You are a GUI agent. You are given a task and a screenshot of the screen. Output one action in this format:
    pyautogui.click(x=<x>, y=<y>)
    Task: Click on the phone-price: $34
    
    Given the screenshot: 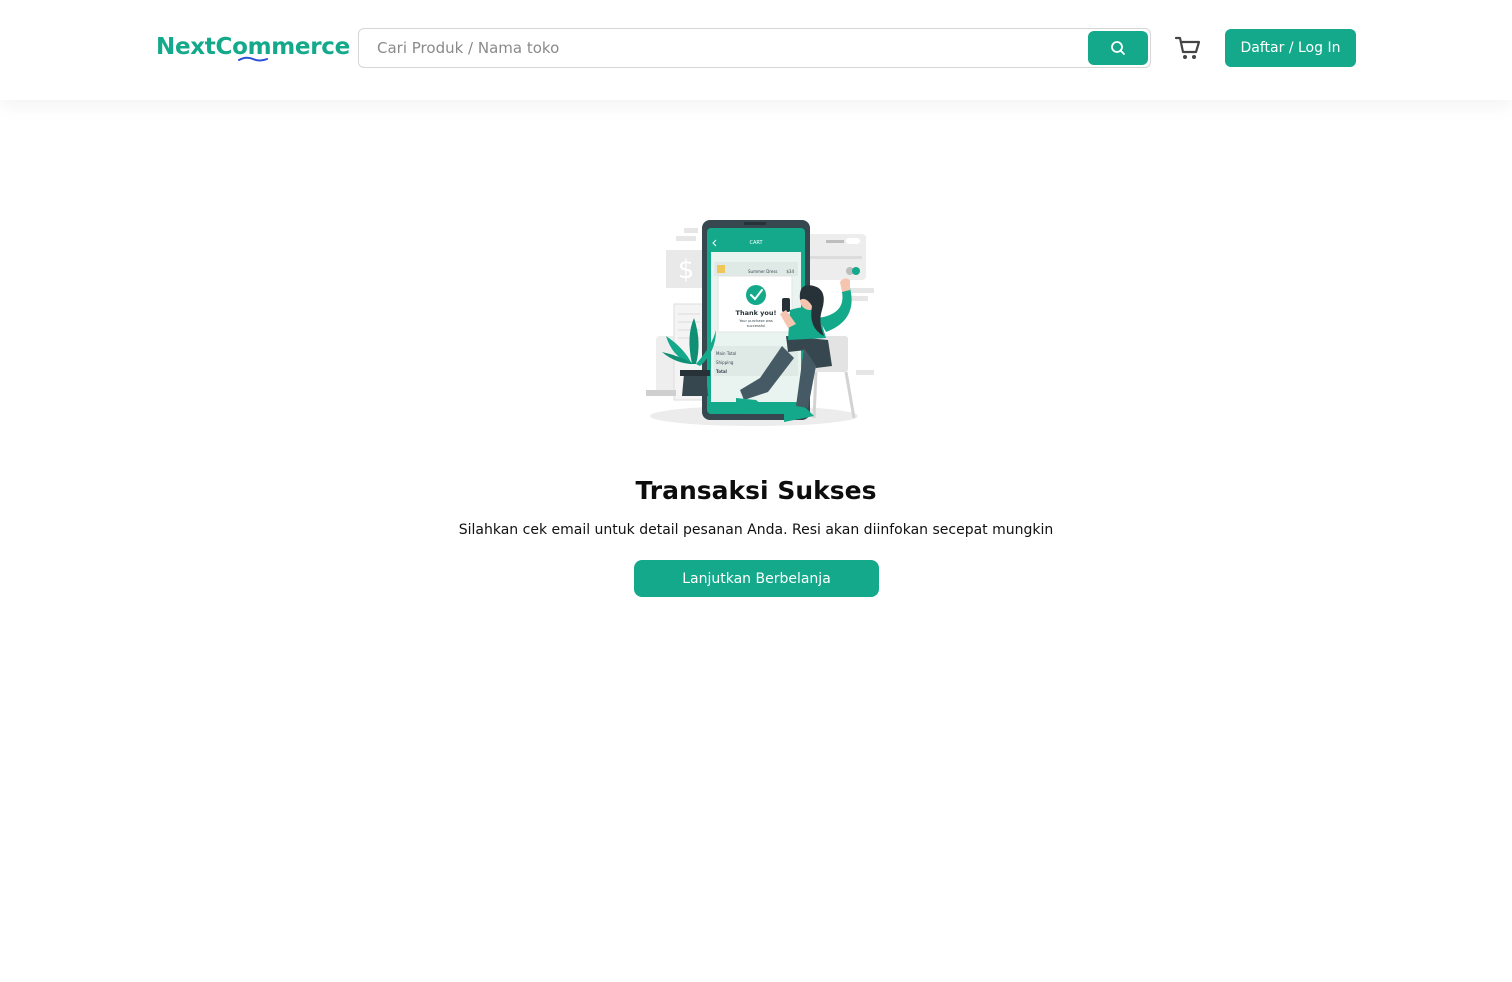 What is the action you would take?
    pyautogui.click(x=790, y=271)
    